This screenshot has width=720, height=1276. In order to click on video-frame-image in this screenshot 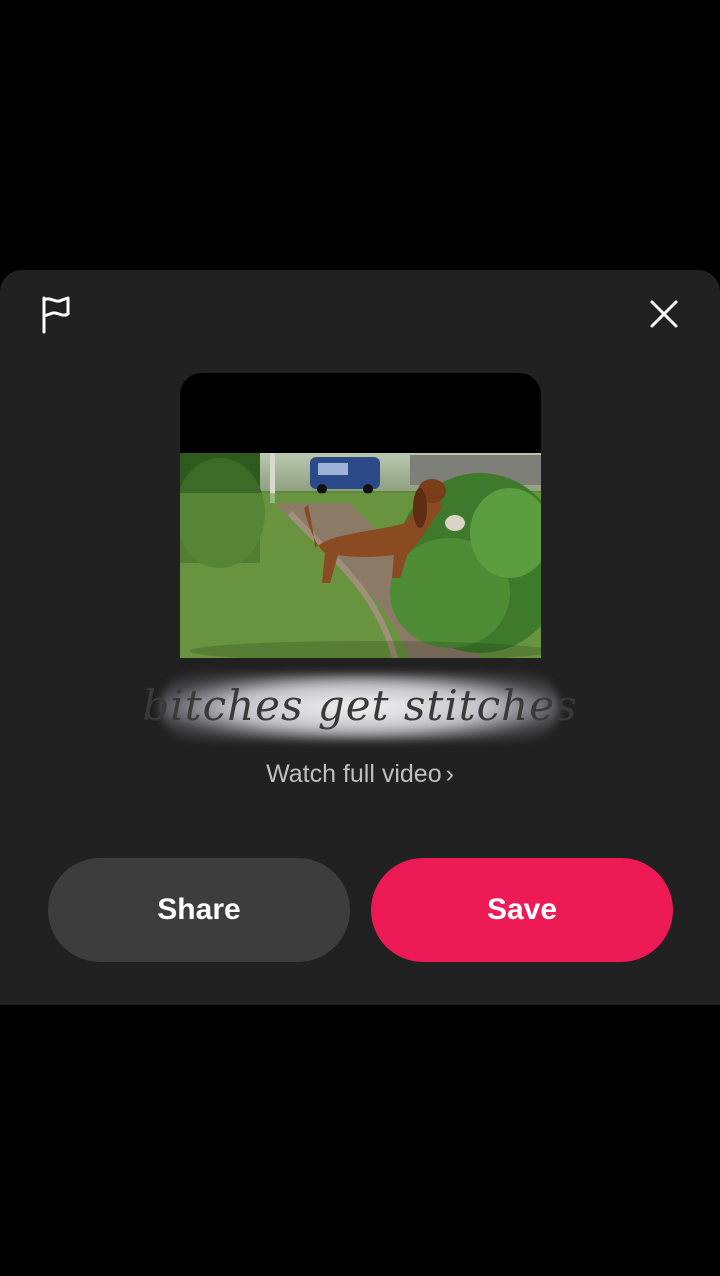, I will do `click(360, 555)`.